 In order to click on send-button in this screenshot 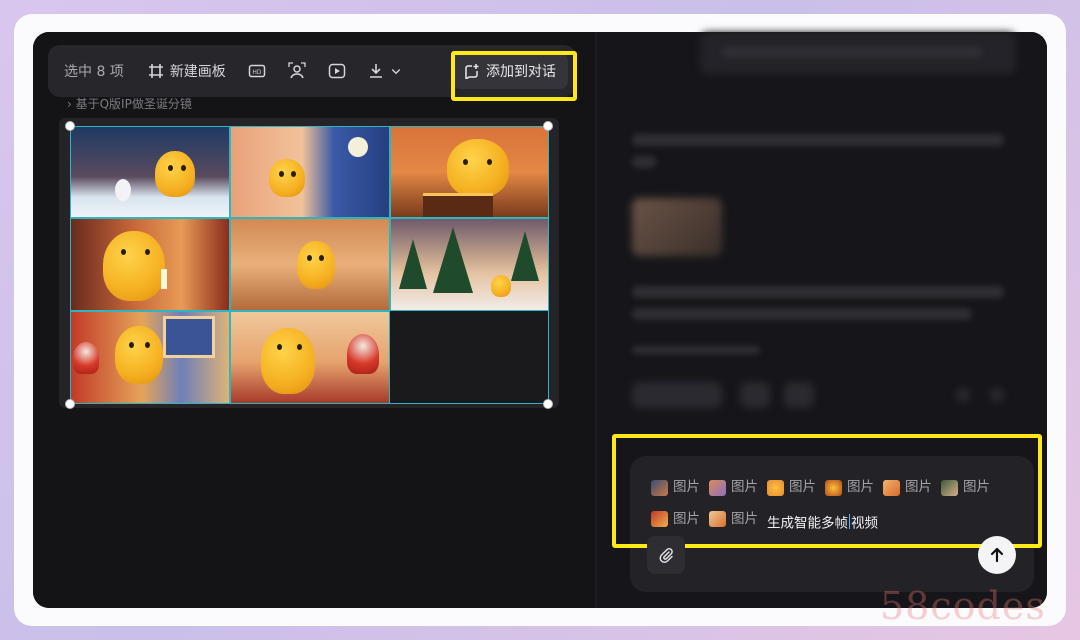, I will do `click(997, 555)`.